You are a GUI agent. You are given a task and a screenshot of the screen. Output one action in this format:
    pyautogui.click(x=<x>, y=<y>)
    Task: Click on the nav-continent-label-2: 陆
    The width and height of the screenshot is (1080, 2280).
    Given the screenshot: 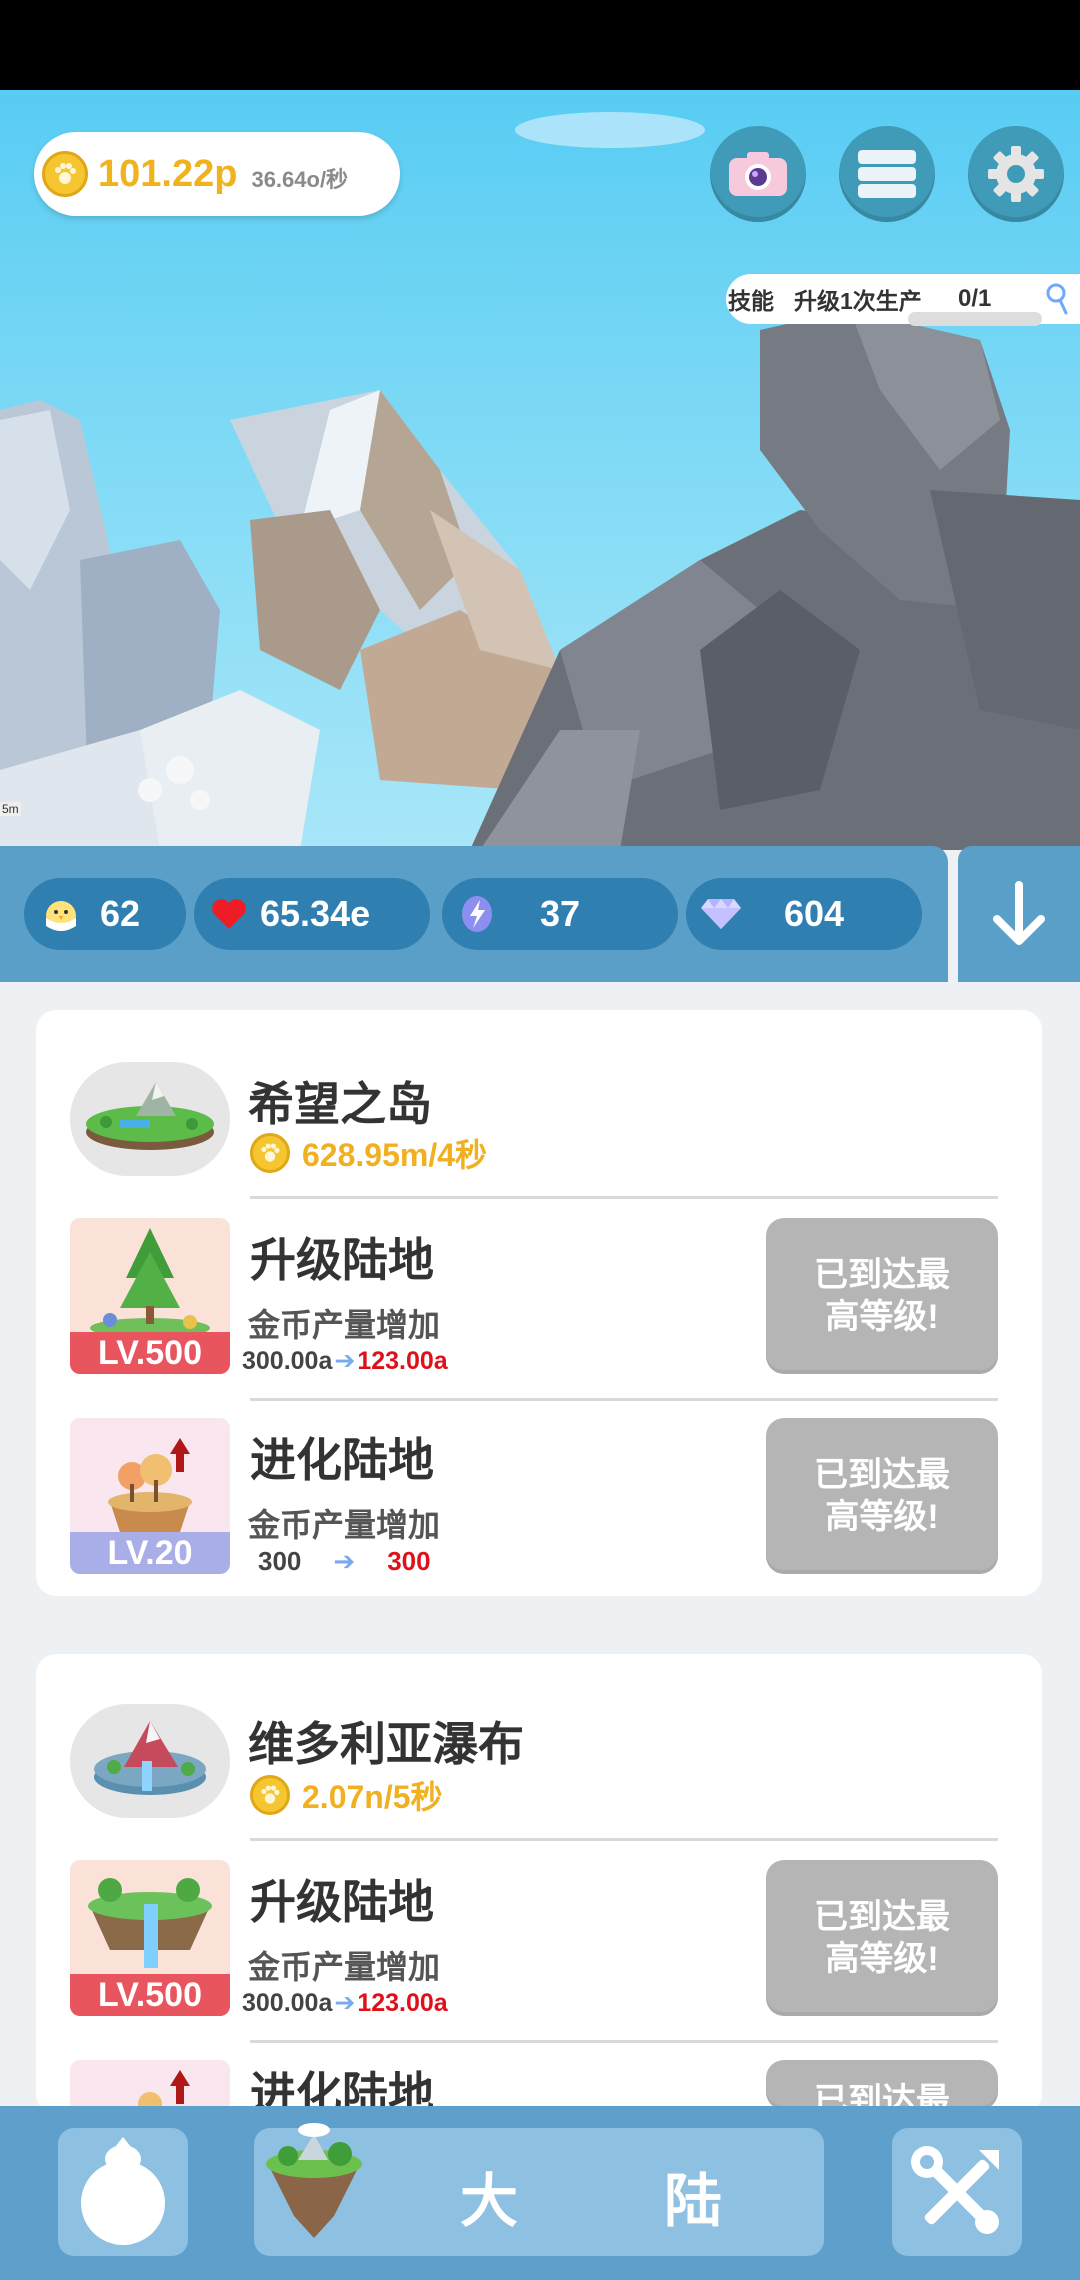 What is the action you would take?
    pyautogui.click(x=693, y=2201)
    